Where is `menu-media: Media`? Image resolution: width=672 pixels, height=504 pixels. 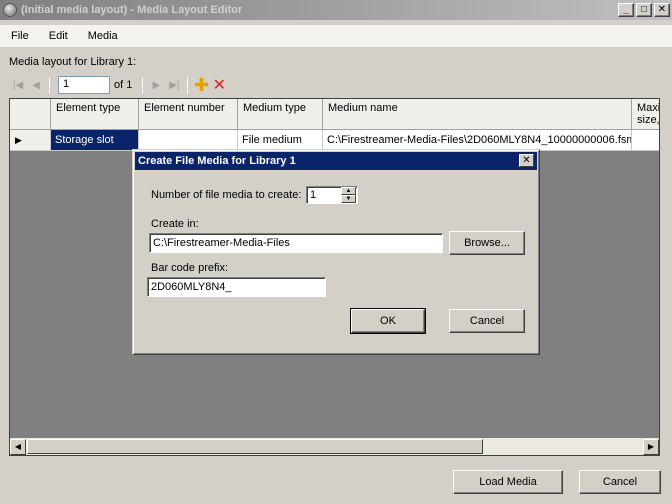 menu-media: Media is located at coordinates (102, 36).